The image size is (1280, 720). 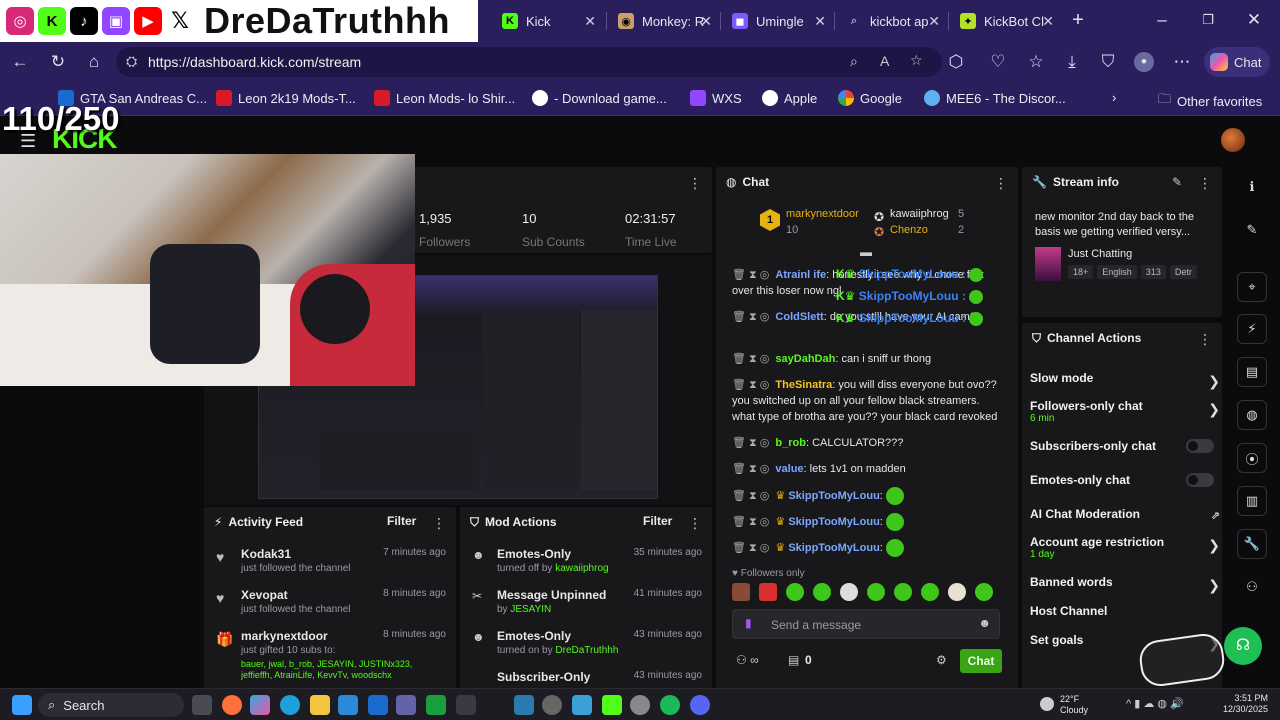 What do you see at coordinates (1125, 611) in the screenshot?
I see `action-host-channel: Host Channel` at bounding box center [1125, 611].